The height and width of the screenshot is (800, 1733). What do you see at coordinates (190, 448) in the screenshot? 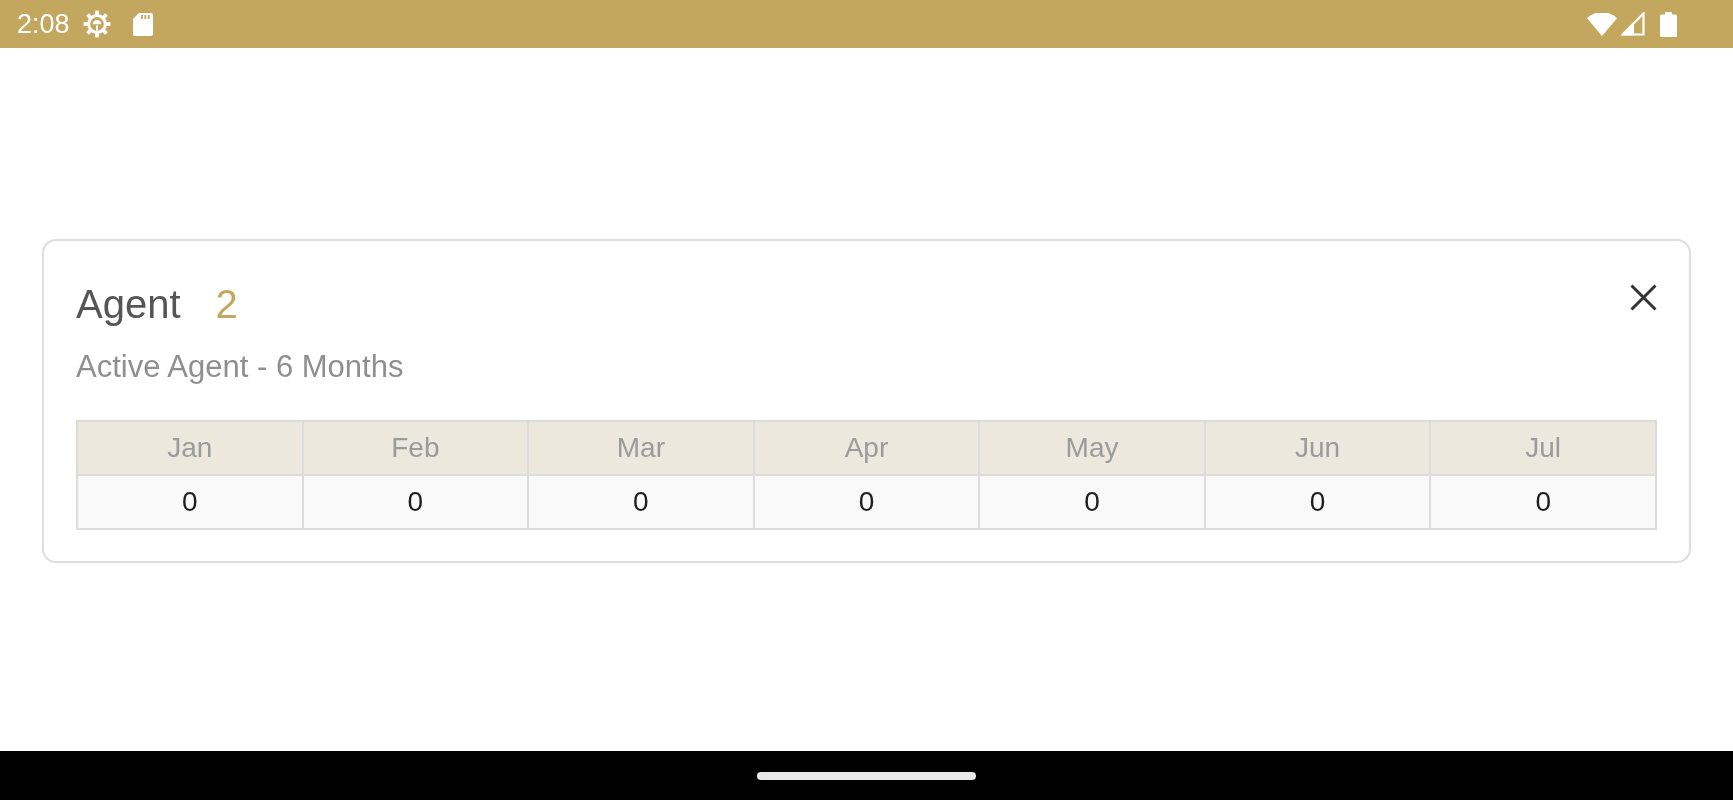
I see `month-header: Jan` at bounding box center [190, 448].